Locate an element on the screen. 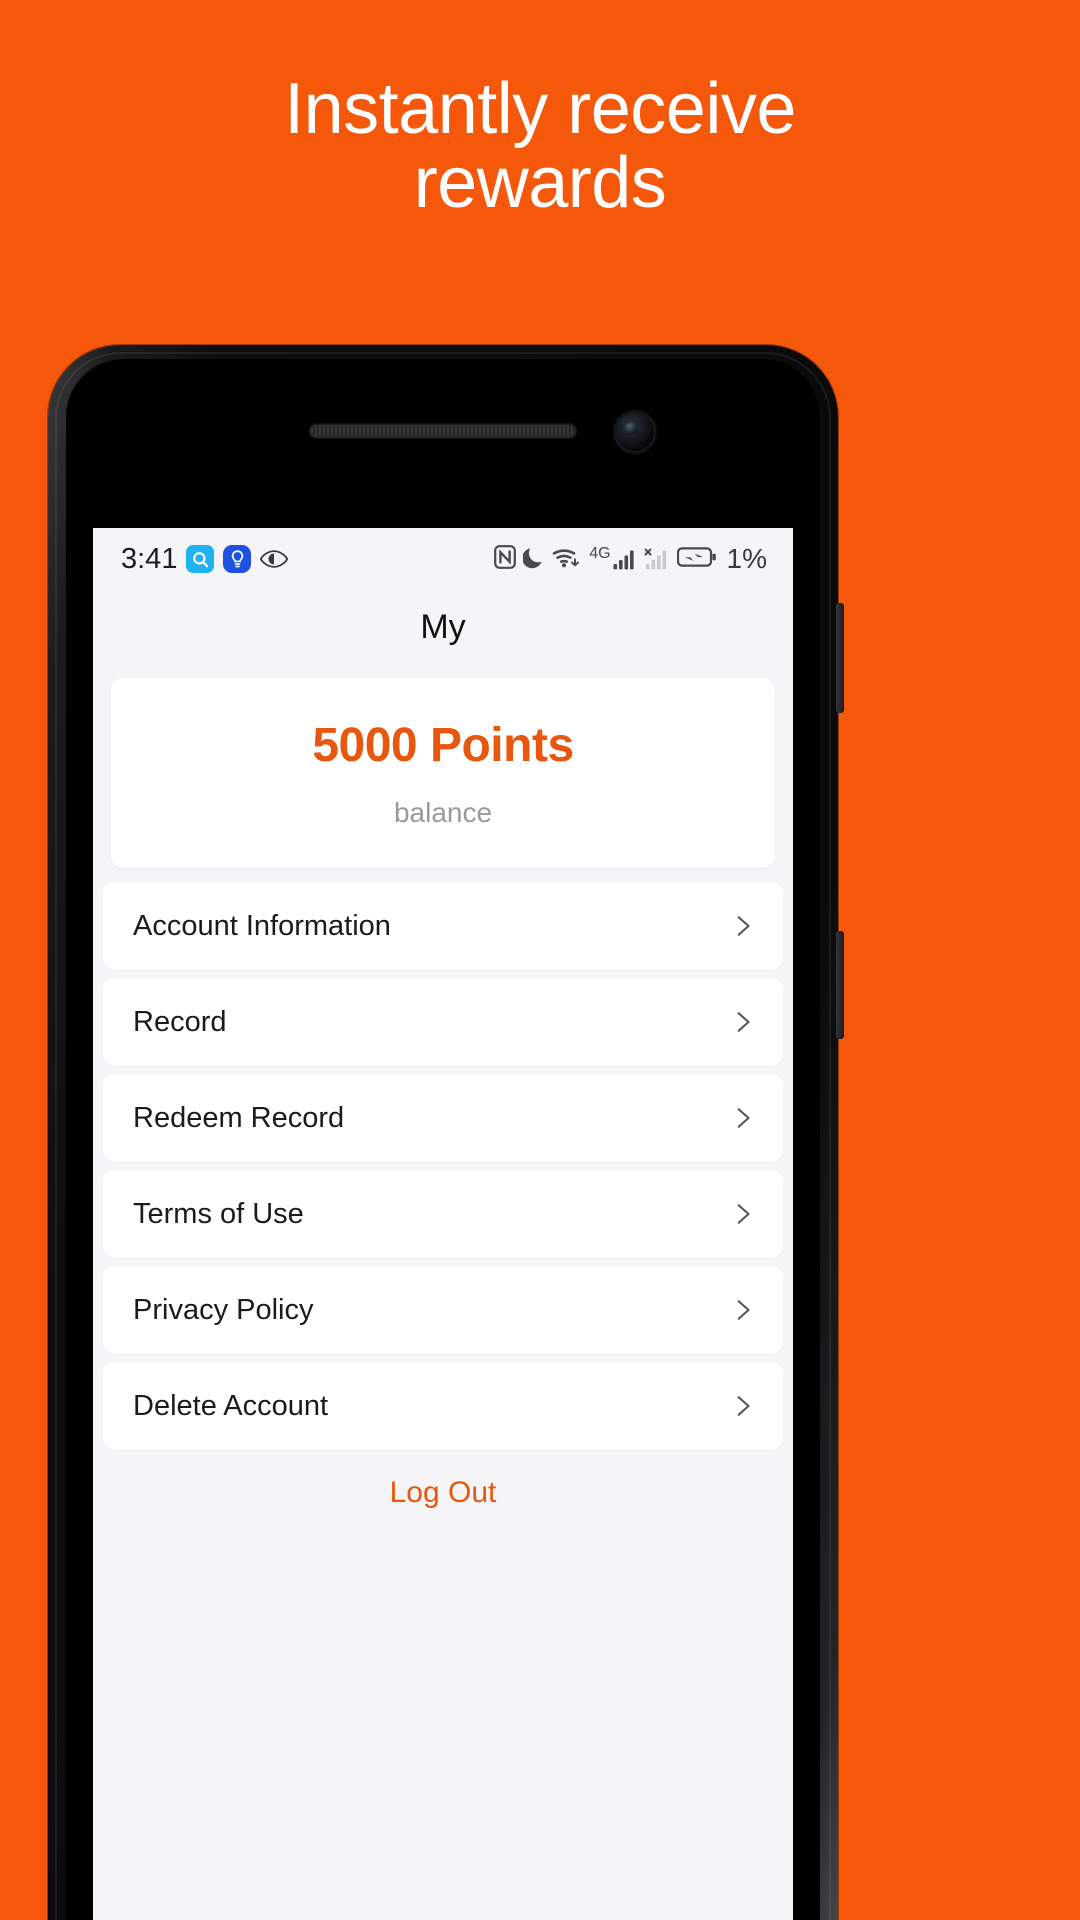  status-bar-right: 4G 1% is located at coordinates (630, 559).